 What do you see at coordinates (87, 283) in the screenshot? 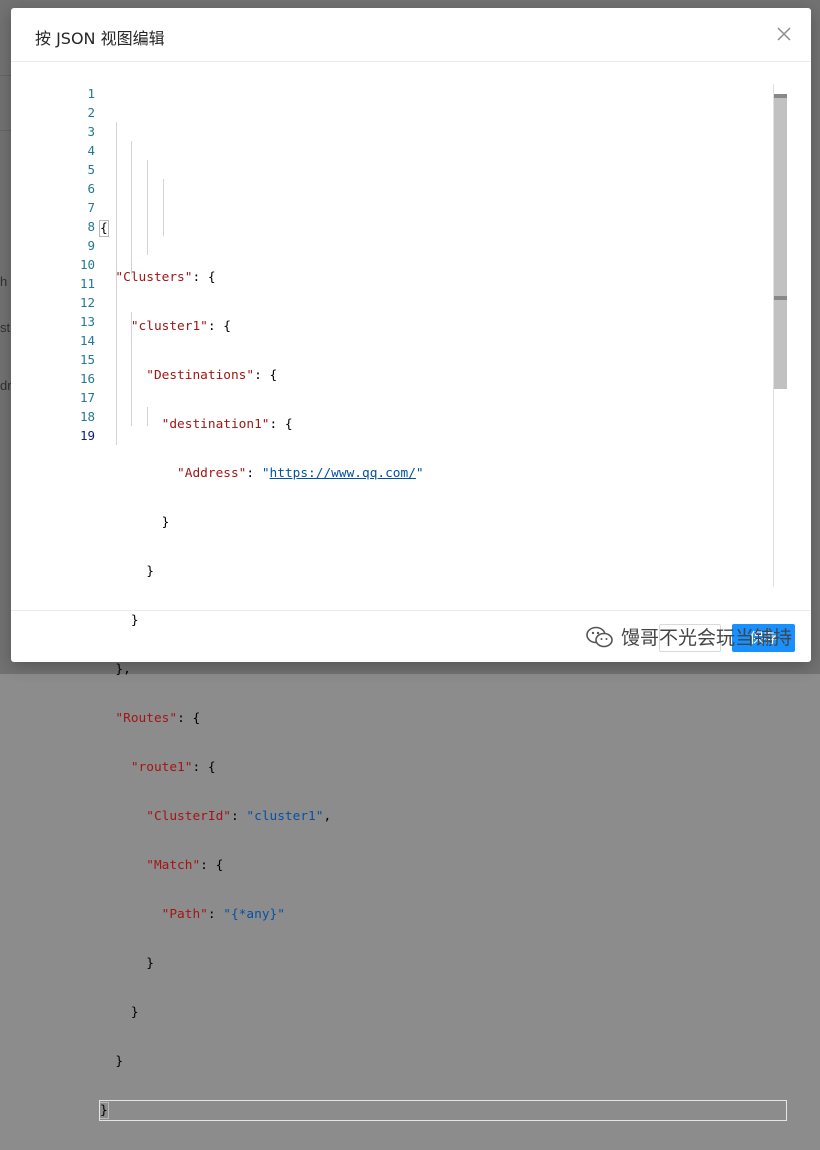
I see `line-number: 11` at bounding box center [87, 283].